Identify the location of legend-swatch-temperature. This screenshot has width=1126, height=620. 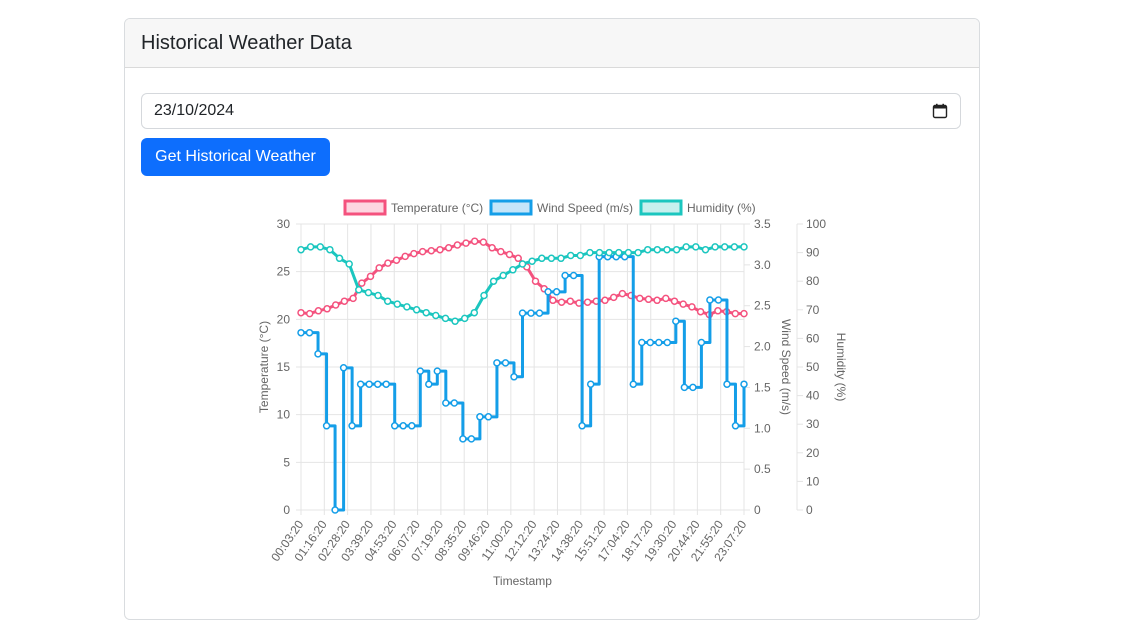
(365, 207).